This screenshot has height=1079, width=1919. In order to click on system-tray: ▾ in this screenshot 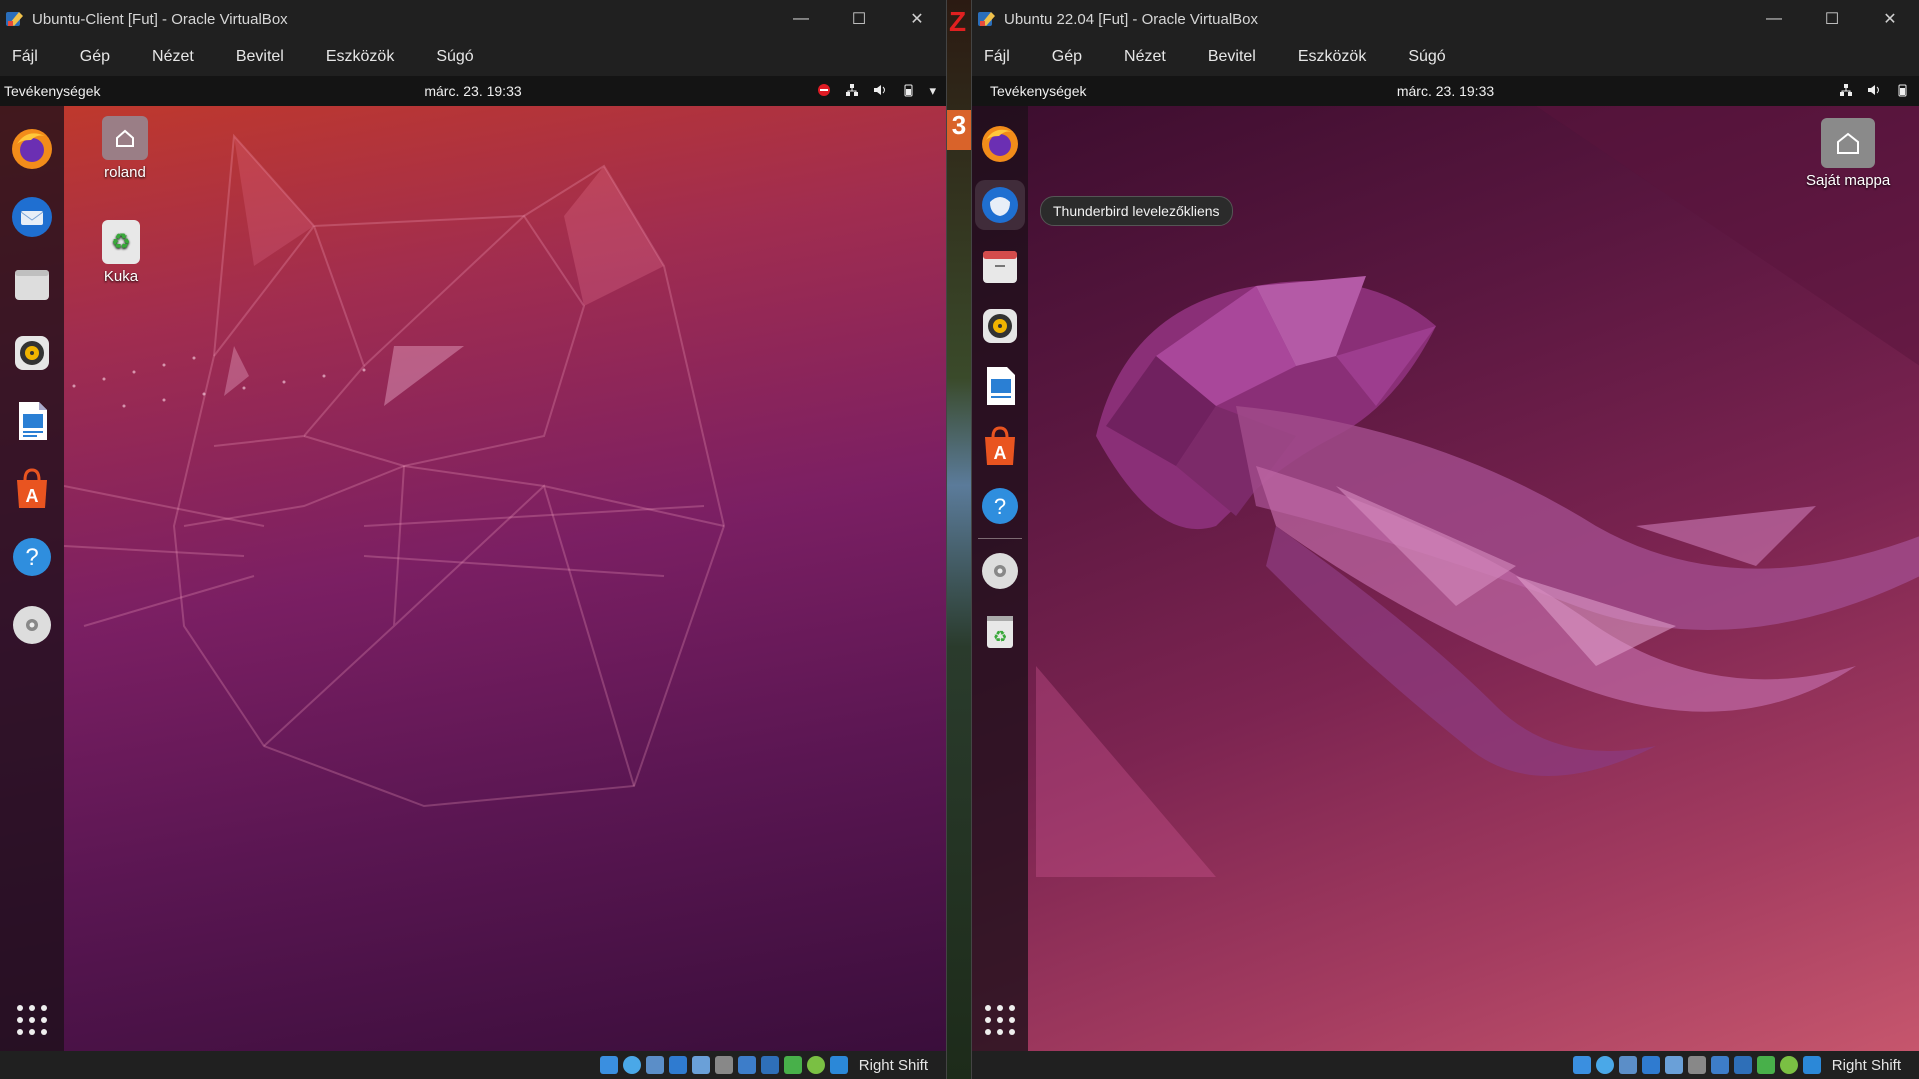, I will do `click(876, 91)`.